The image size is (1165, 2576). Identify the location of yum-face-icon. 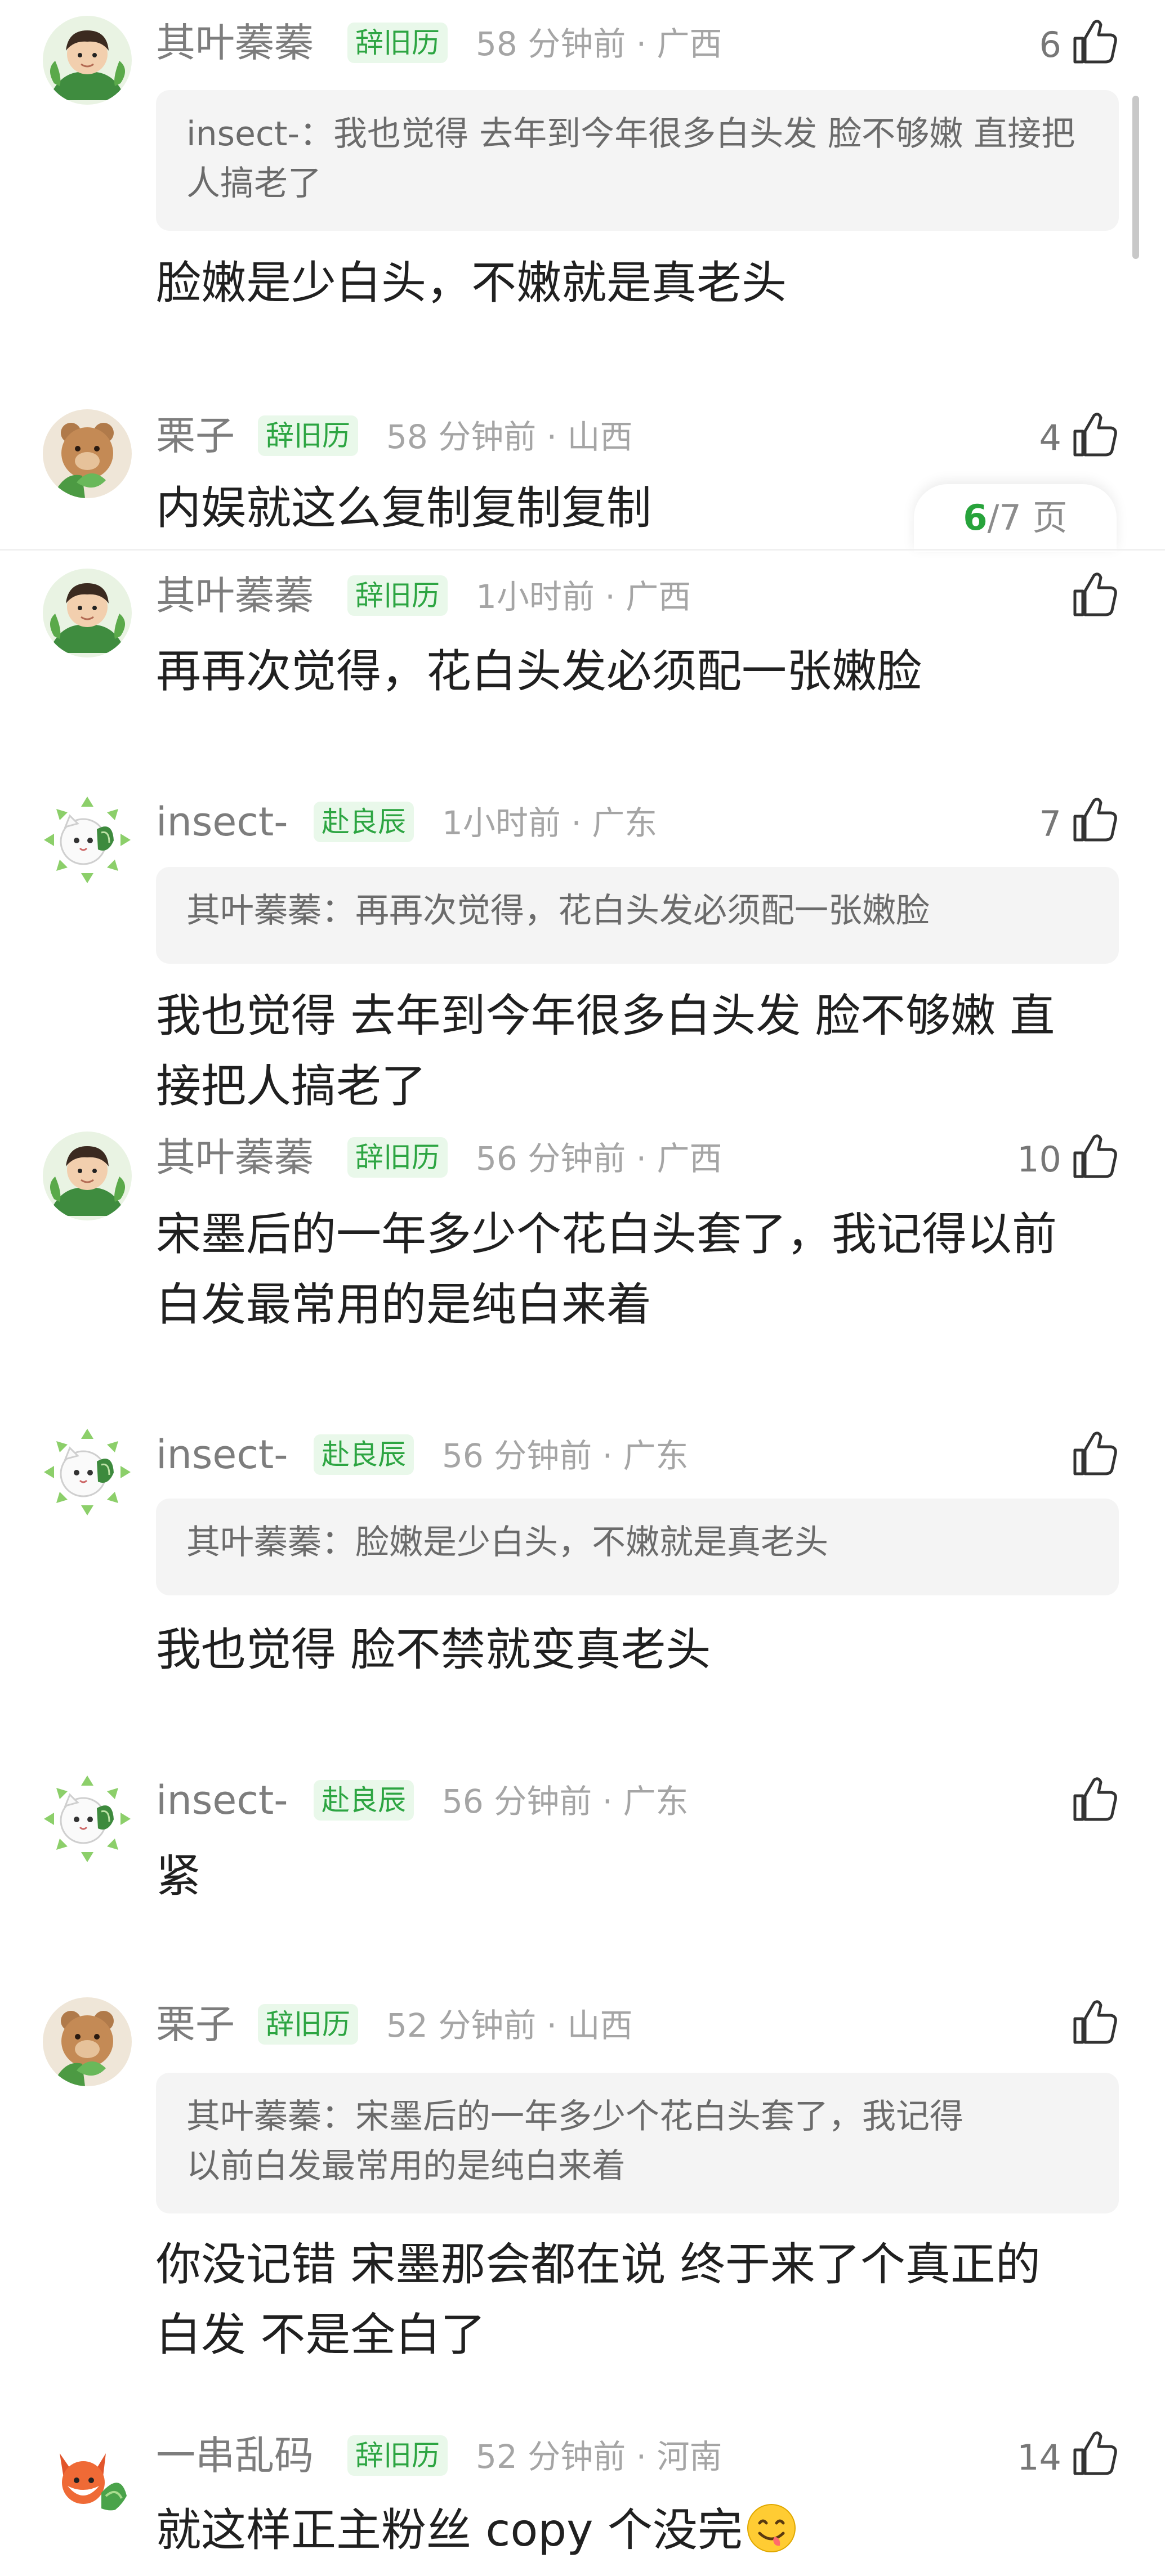
(771, 2528).